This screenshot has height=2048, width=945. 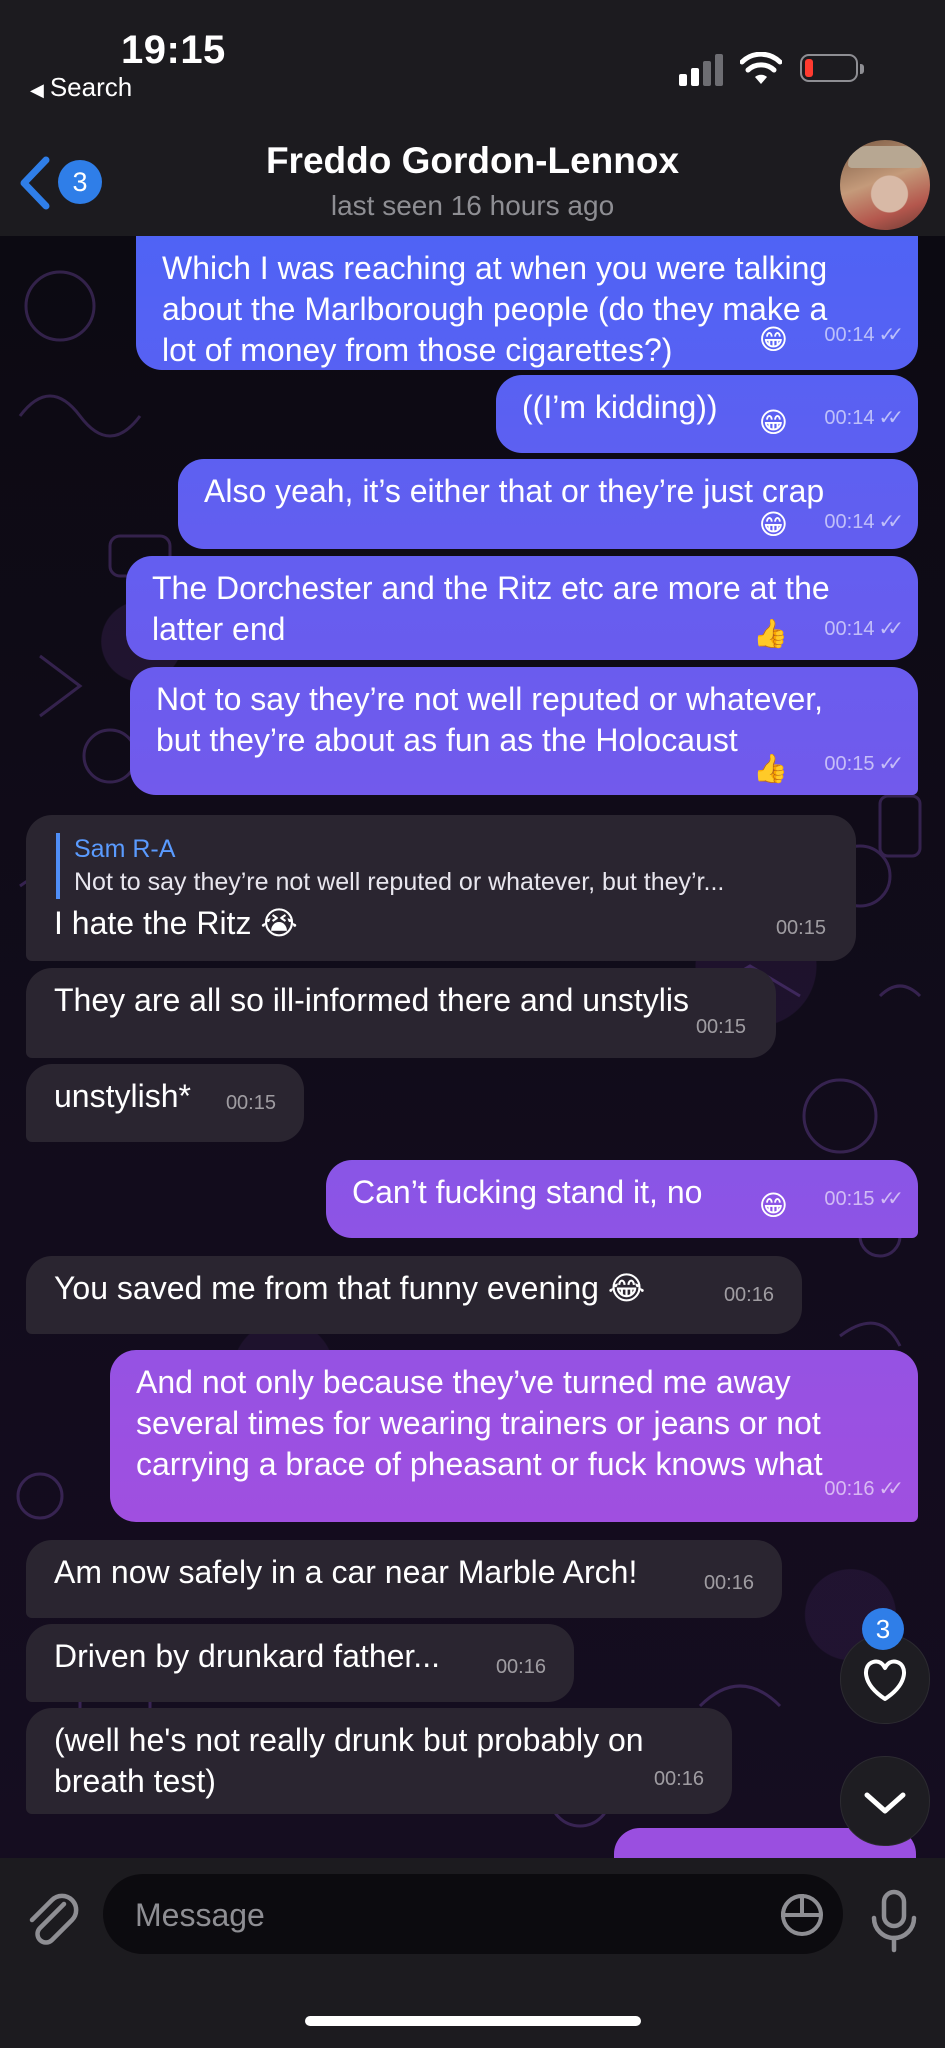 I want to click on message-input, so click(x=435, y=1915).